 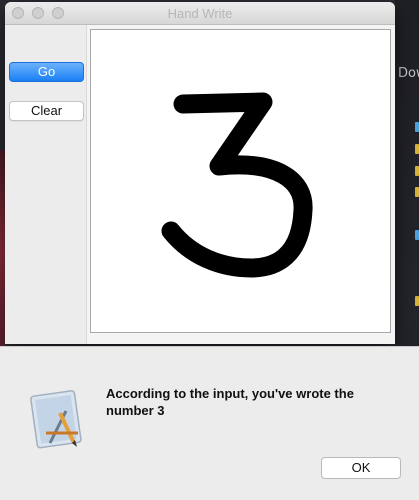 What do you see at coordinates (46, 111) in the screenshot?
I see `clear-button: Clear` at bounding box center [46, 111].